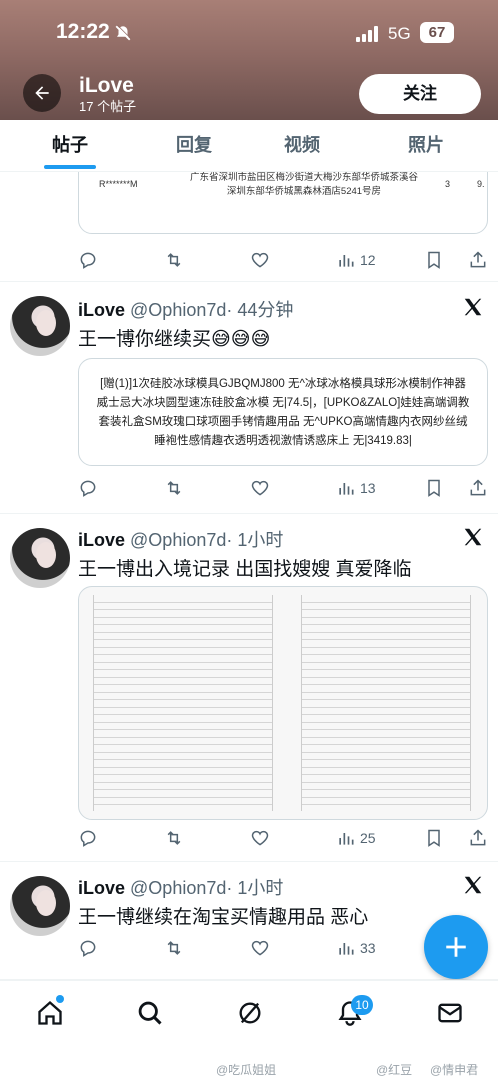  I want to click on tab-photos: 照片, so click(426, 146).